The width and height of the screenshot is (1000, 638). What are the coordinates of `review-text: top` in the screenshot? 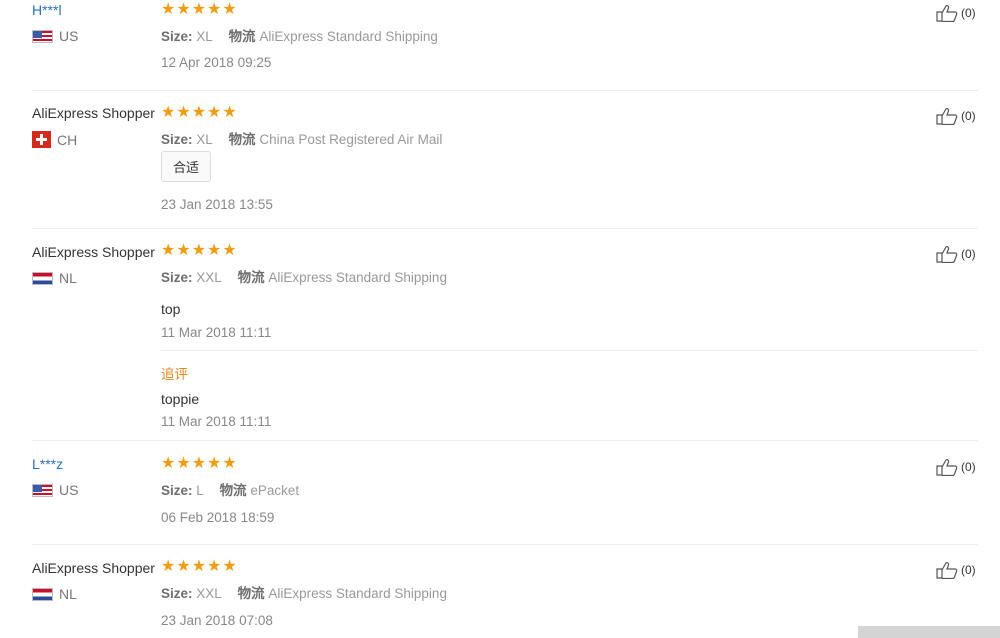 It's located at (171, 309).